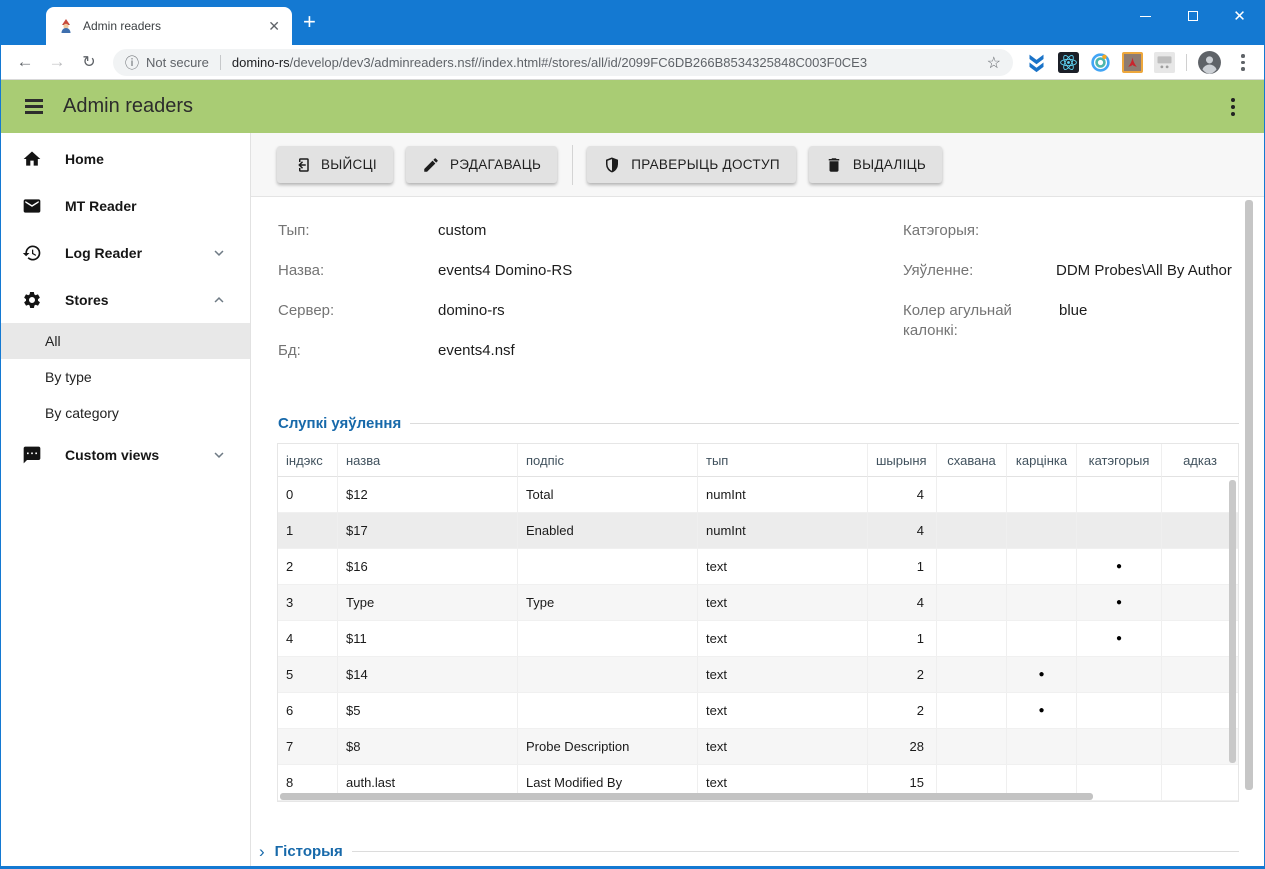 The image size is (1265, 869). Describe the element at coordinates (608, 746) in the screenshot. I see `table-cell: Probe Description` at that location.